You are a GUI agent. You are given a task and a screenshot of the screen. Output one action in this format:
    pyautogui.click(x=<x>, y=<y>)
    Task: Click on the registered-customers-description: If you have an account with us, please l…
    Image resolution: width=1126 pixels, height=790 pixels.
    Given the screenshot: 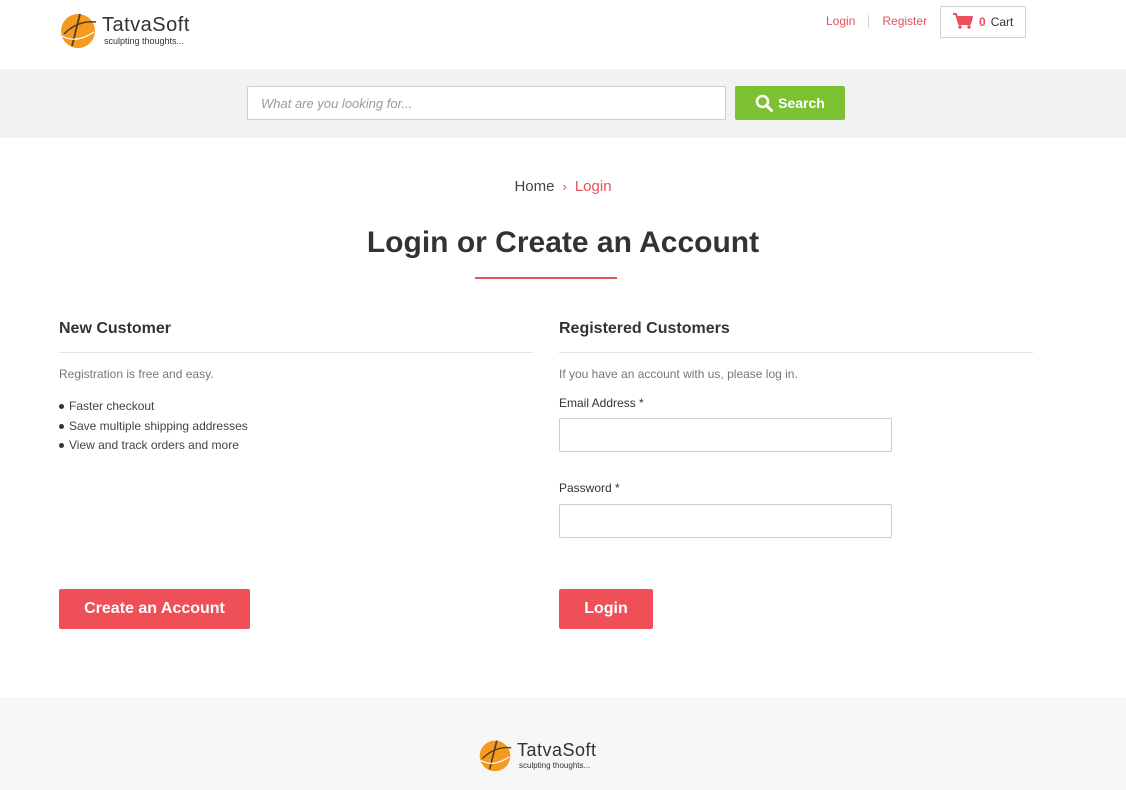 What is the action you would take?
    pyautogui.click(x=678, y=374)
    